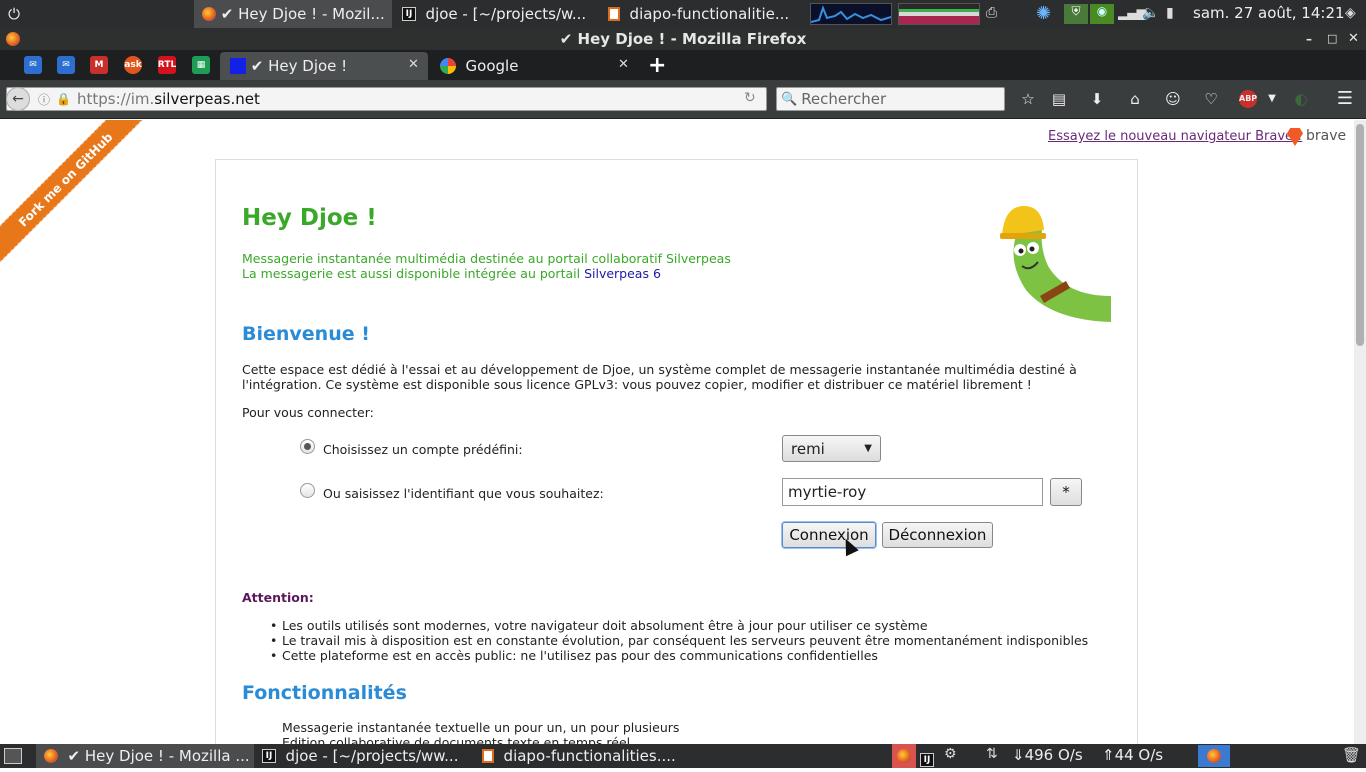  I want to click on pinned-tab-sheets: ▦, so click(201, 65).